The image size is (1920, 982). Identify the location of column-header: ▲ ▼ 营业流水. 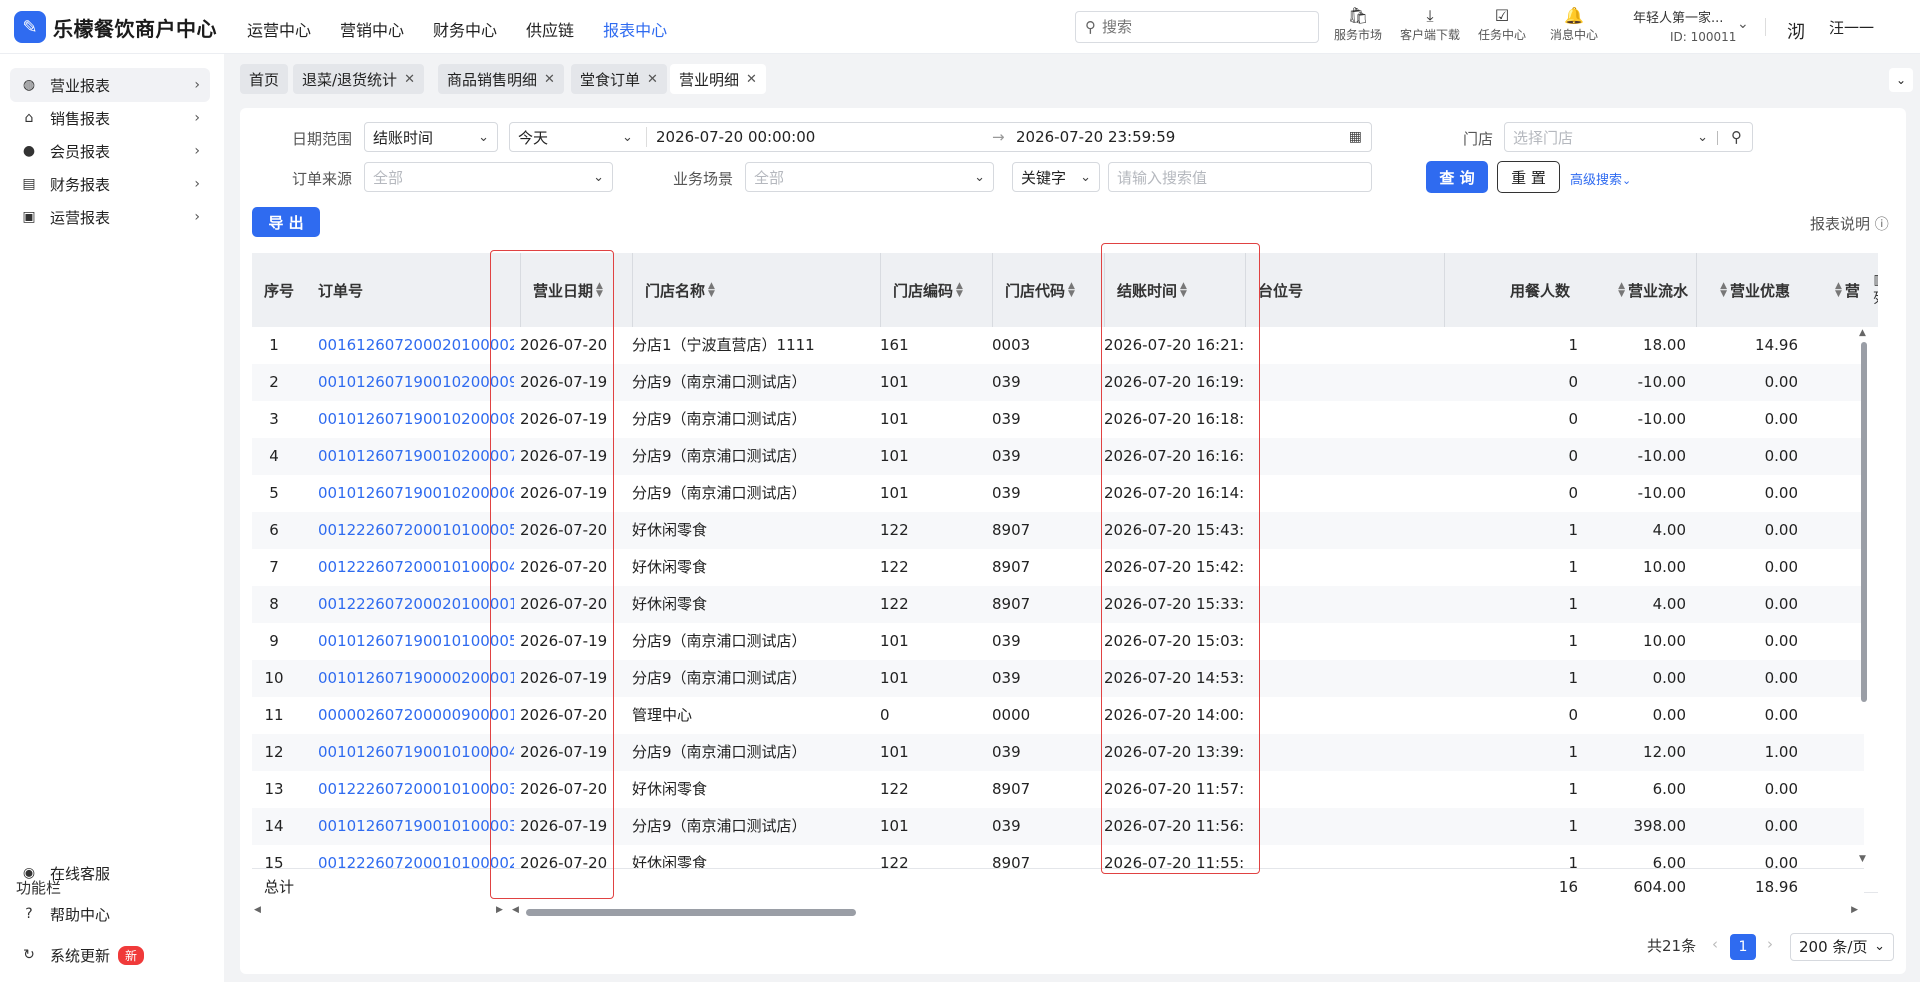
(1637, 290).